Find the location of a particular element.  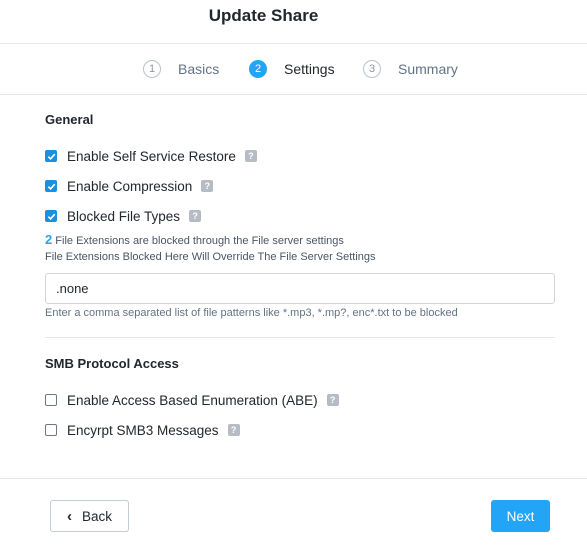

step-number-icon: 3 is located at coordinates (372, 69).